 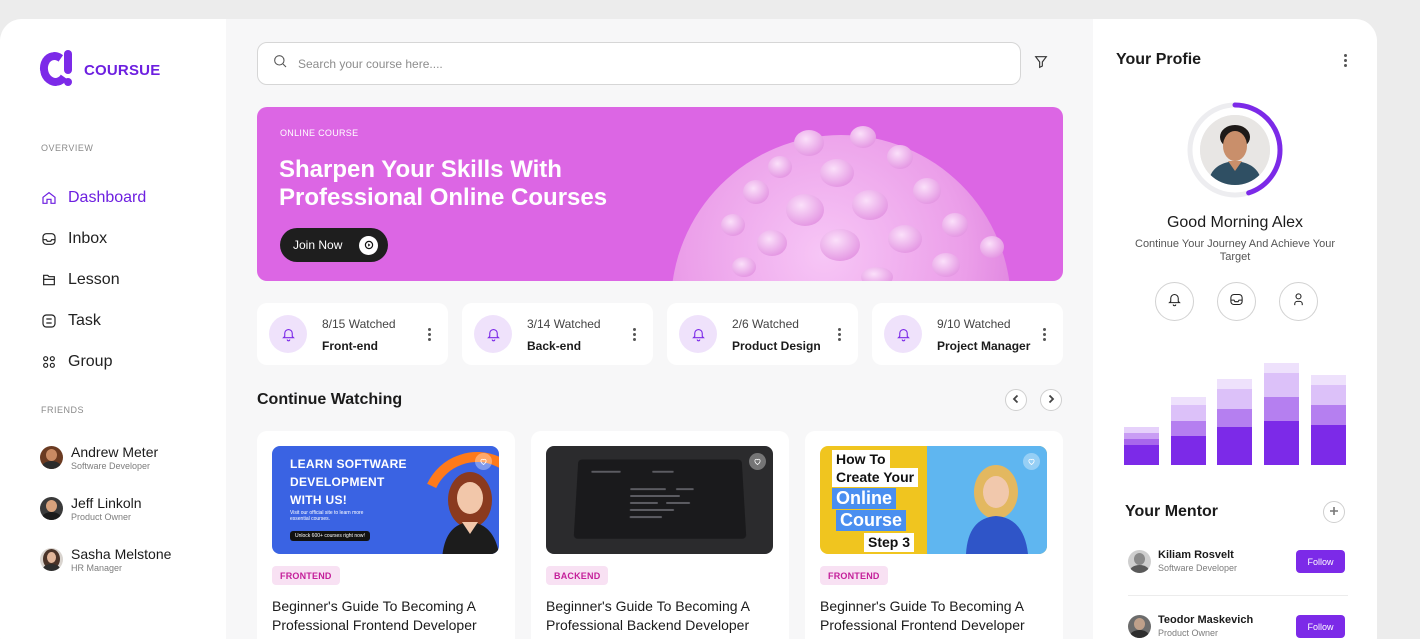 I want to click on progress-card-project-manager: 9/10 Watched Project Manager, so click(x=967, y=334).